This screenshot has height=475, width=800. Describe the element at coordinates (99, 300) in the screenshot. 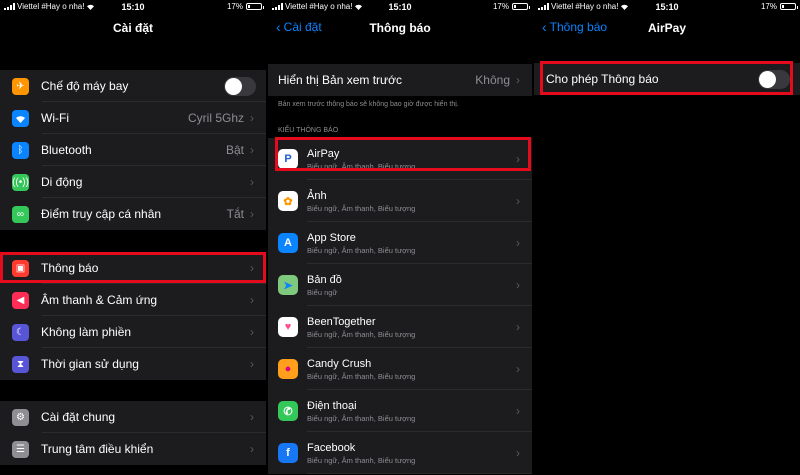

I see `row-label: Âm thanh & Cảm ứng` at that location.